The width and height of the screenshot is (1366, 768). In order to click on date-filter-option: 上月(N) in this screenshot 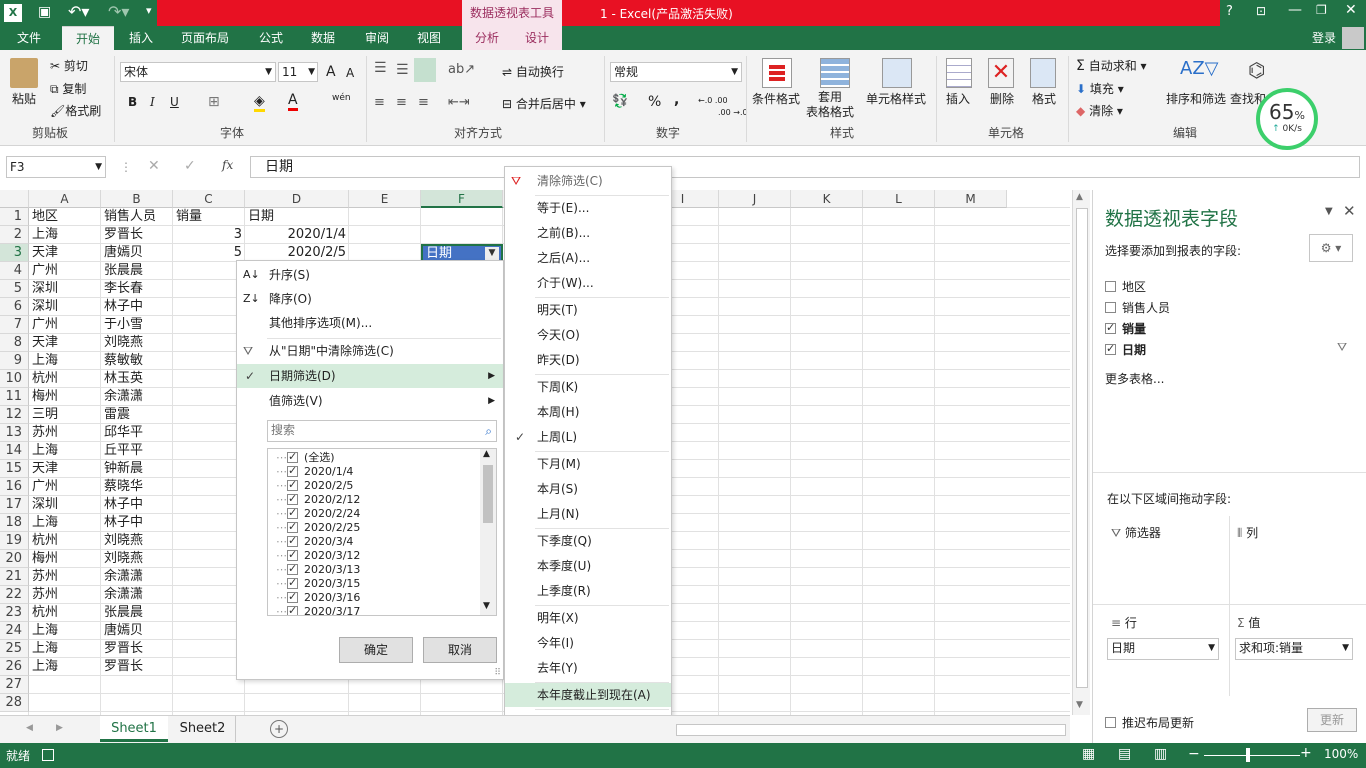, I will do `click(588, 514)`.